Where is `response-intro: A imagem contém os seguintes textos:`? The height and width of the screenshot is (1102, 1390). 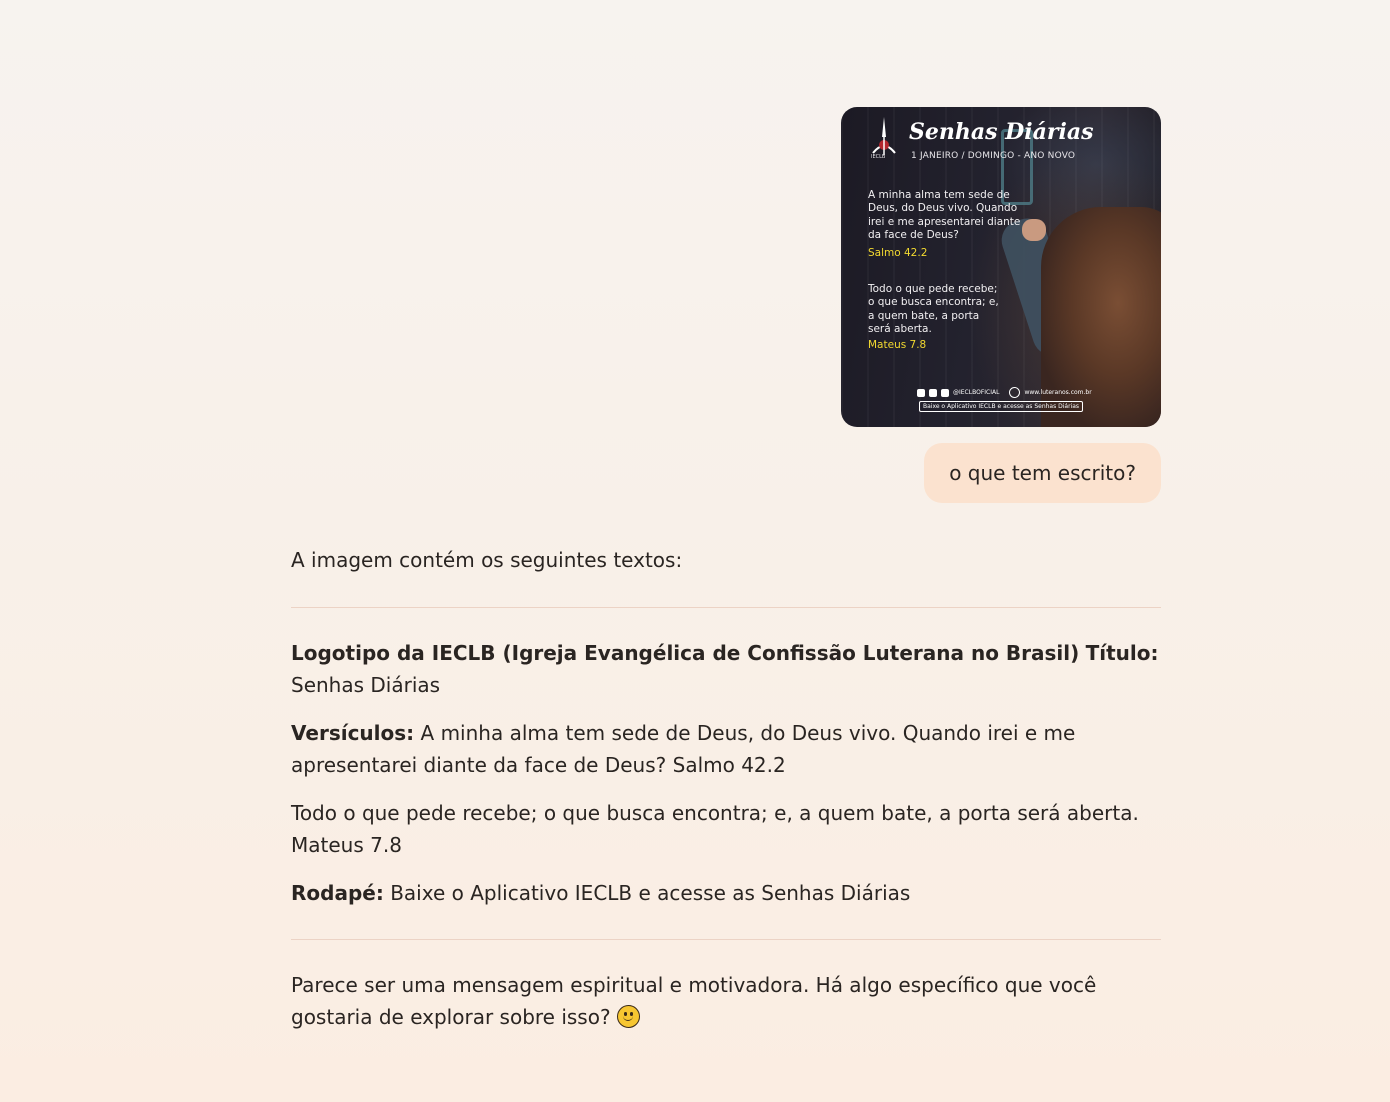
response-intro: A imagem contém os seguintes textos: is located at coordinates (487, 560).